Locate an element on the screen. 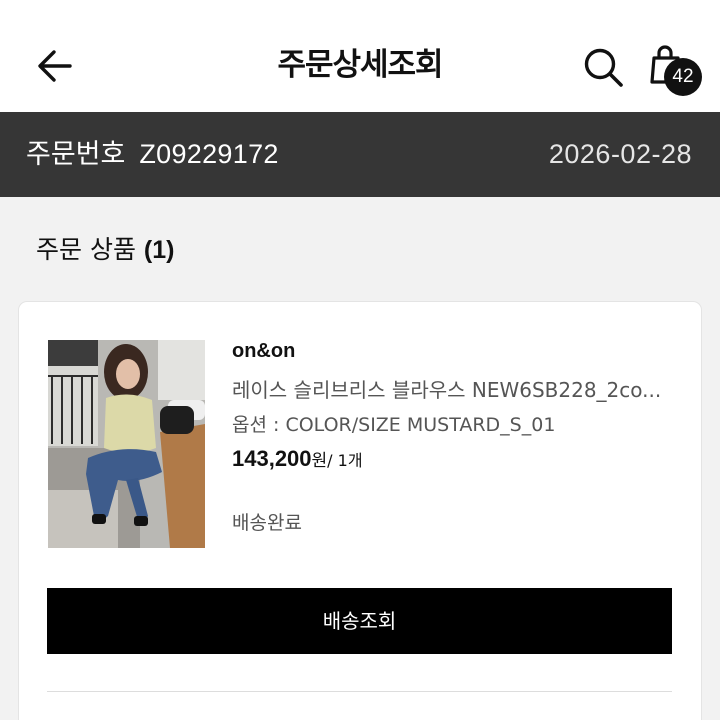  product-photo-icon is located at coordinates (126, 444).